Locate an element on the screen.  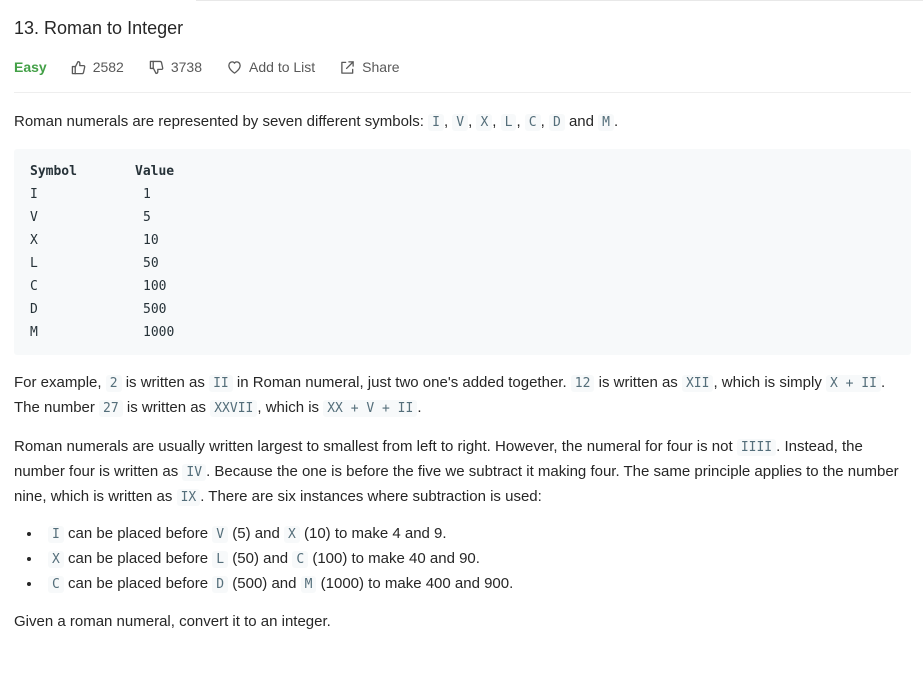
heart-icon is located at coordinates (234, 67).